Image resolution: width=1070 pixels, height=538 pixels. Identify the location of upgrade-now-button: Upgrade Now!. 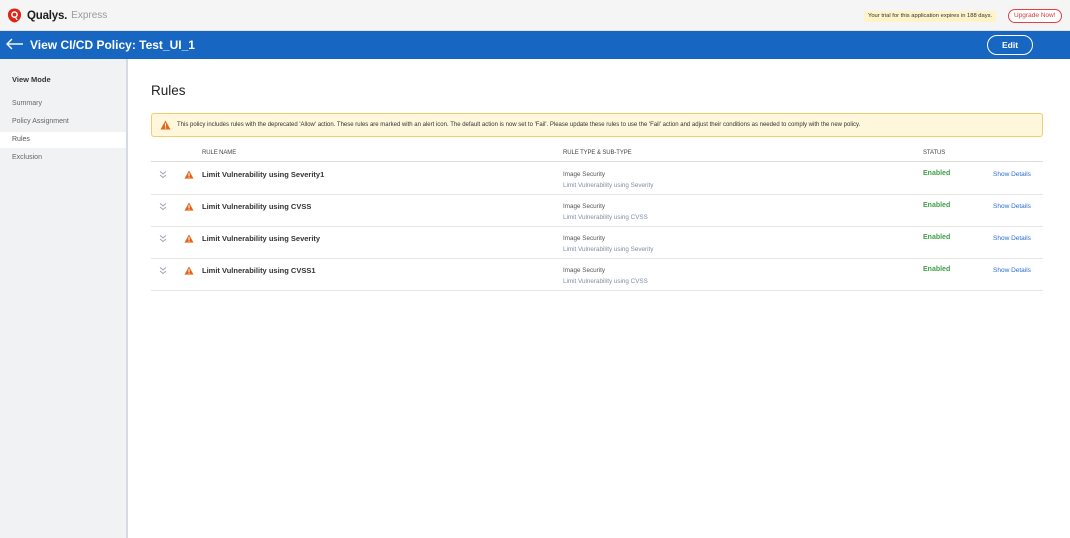
(1035, 16).